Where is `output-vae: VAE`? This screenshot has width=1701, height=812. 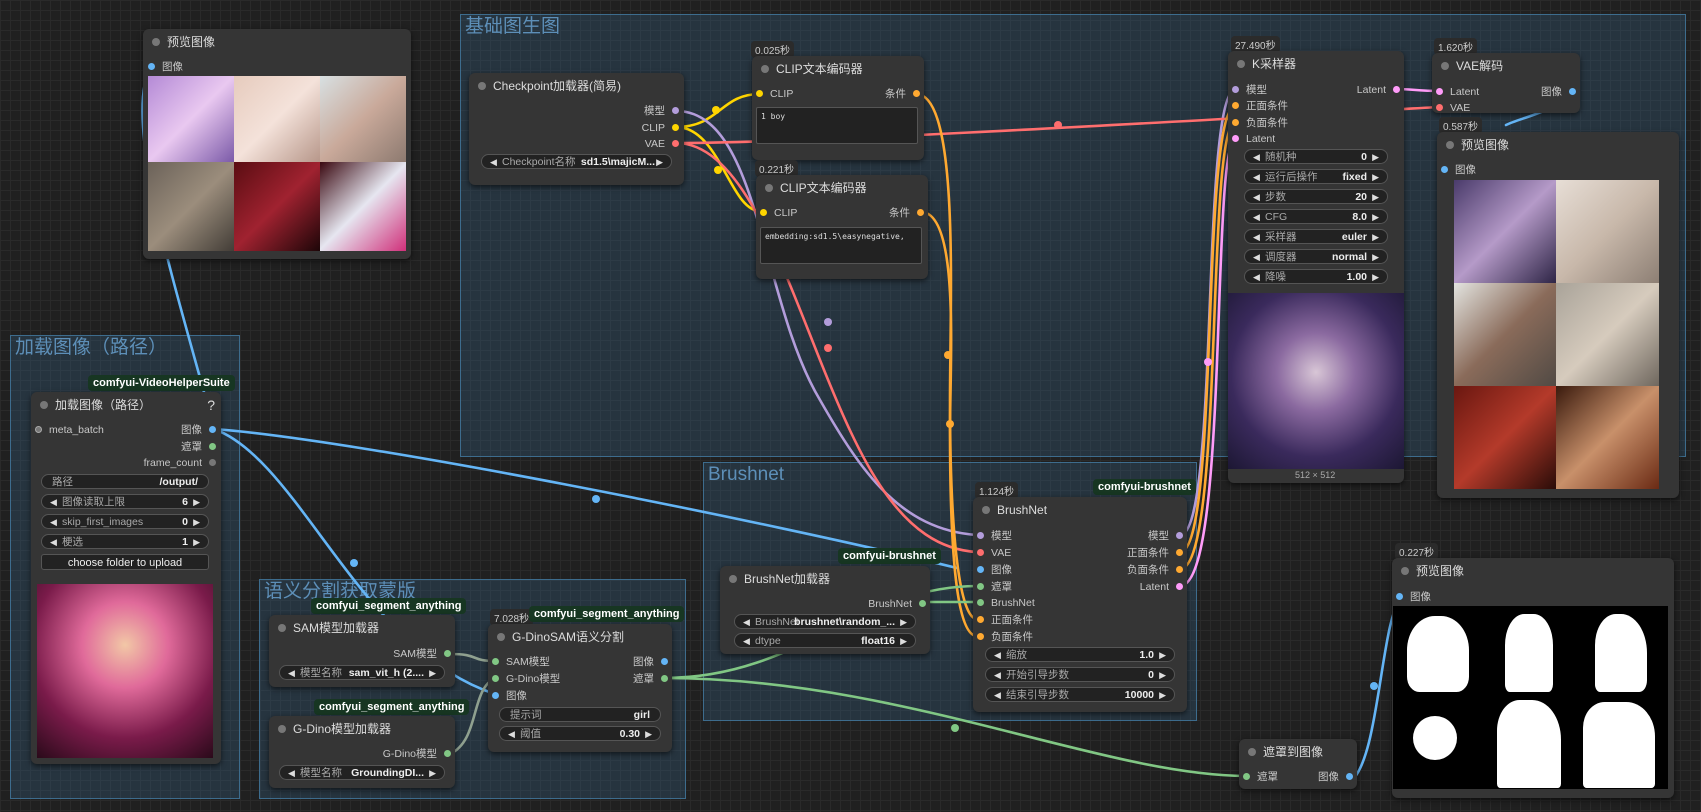
output-vae: VAE is located at coordinates (662, 144).